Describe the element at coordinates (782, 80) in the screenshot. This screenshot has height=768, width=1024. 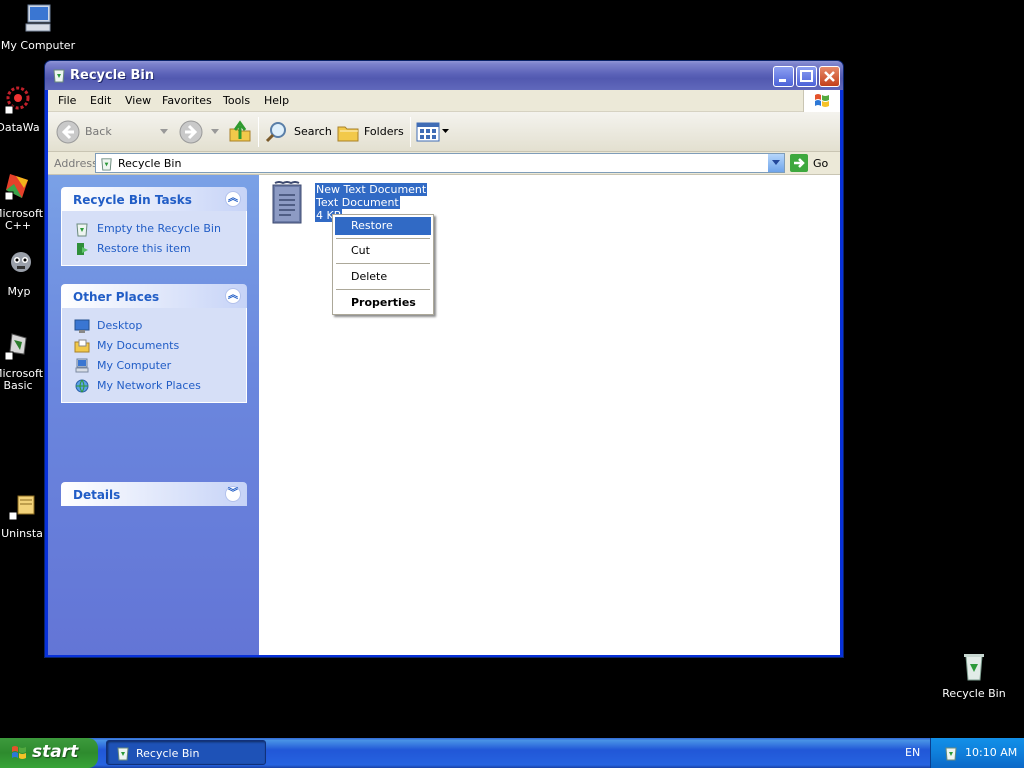
I see `minimize-icon` at that location.